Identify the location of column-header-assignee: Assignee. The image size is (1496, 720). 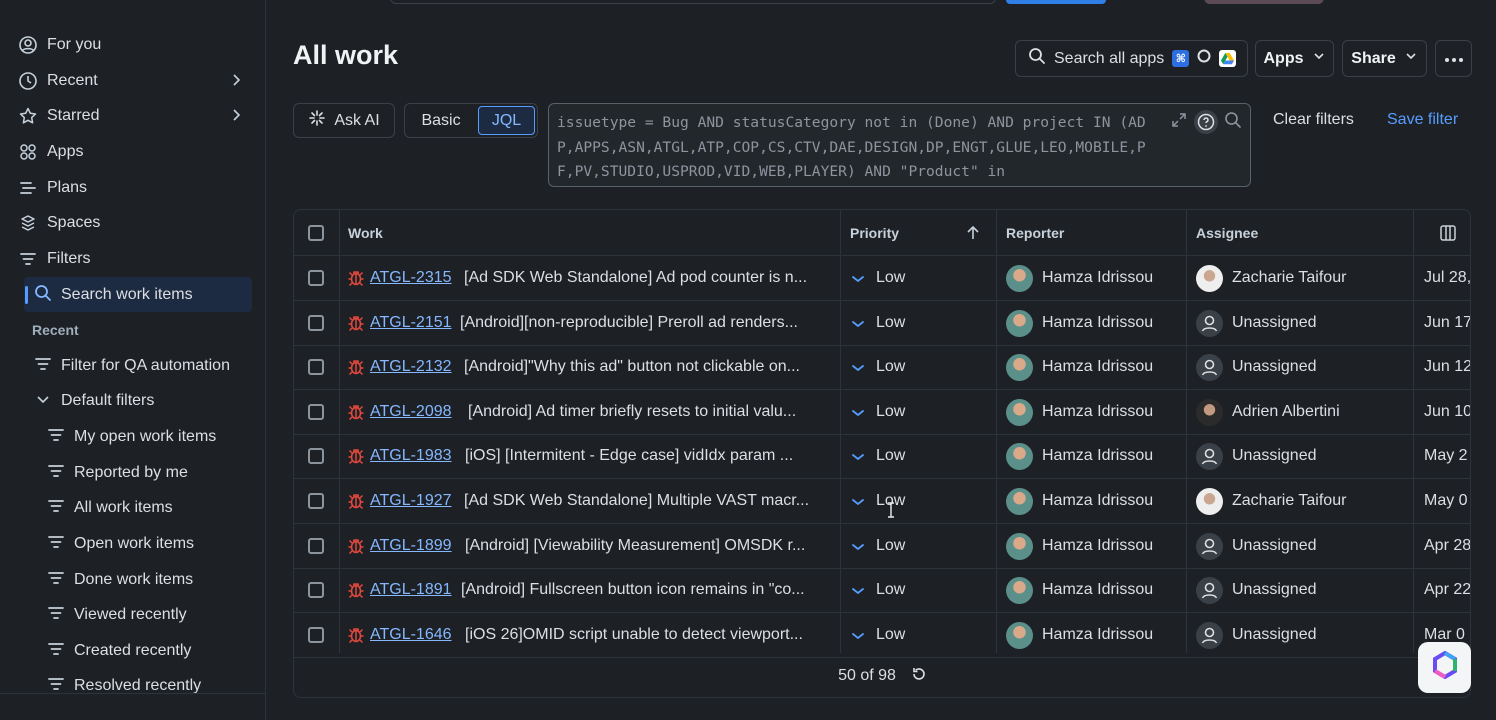
(1227, 233).